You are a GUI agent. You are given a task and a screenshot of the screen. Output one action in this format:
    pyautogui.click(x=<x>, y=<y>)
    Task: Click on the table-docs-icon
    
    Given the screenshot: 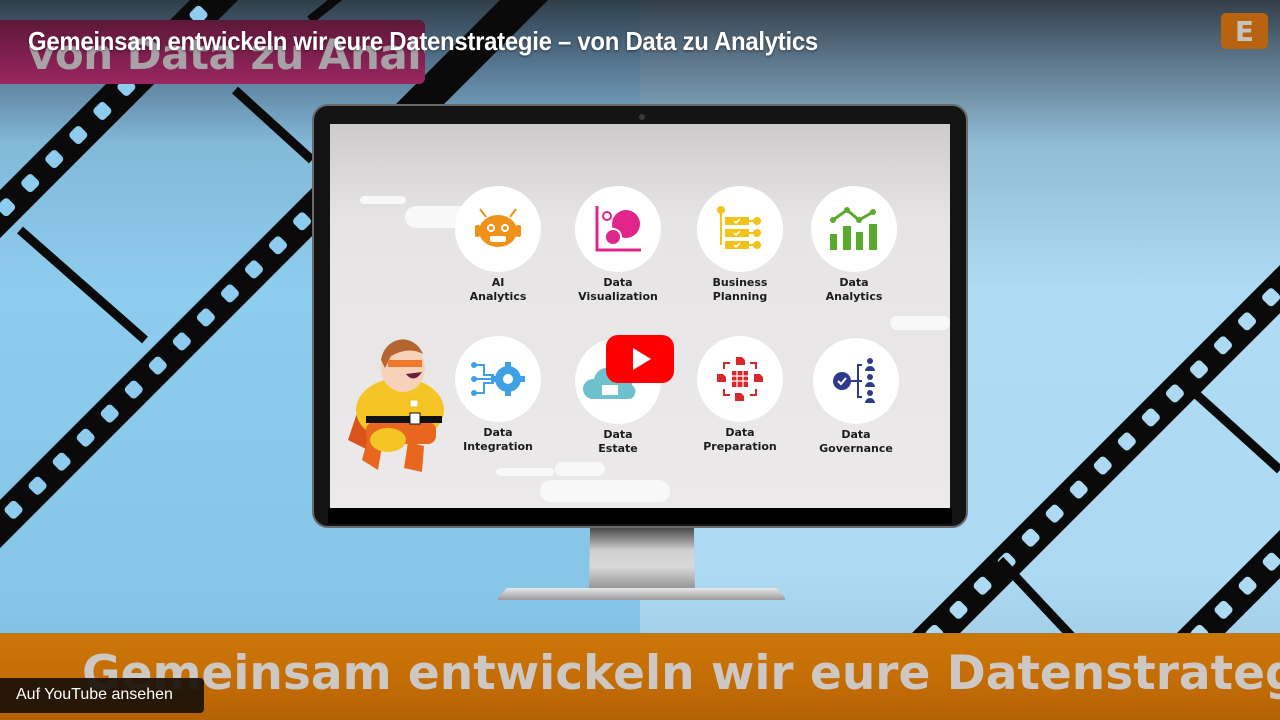 What is the action you would take?
    pyautogui.click(x=740, y=379)
    